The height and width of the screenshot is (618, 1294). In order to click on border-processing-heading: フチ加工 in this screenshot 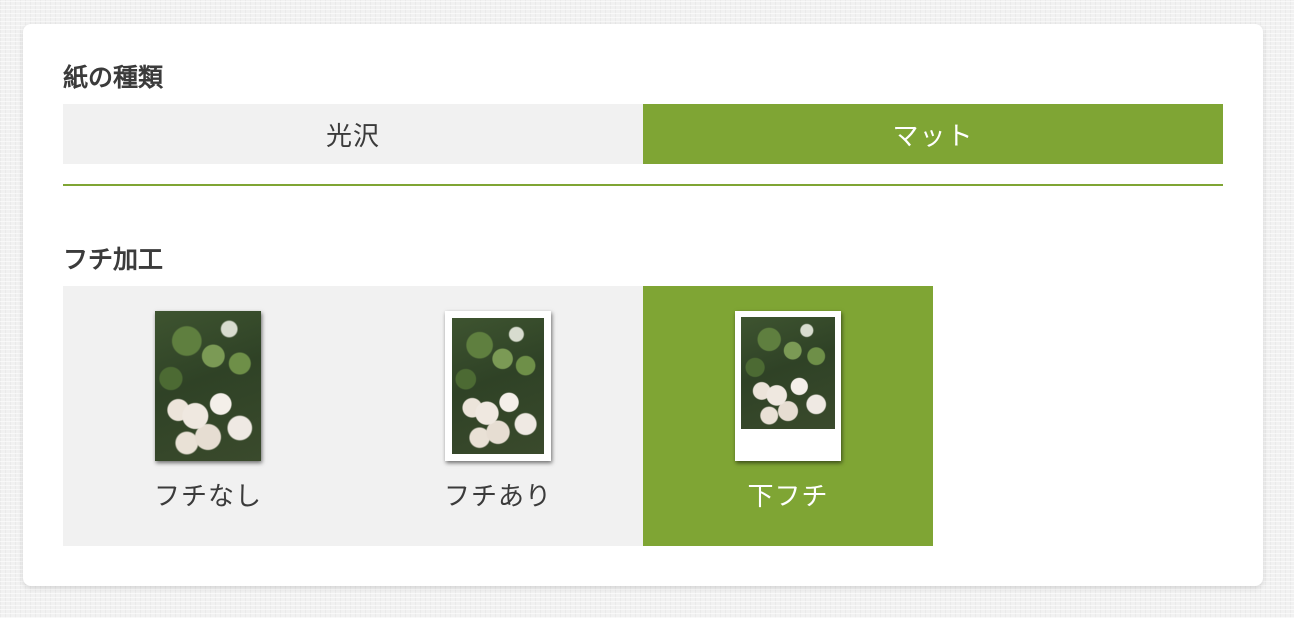, I will do `click(113, 259)`.